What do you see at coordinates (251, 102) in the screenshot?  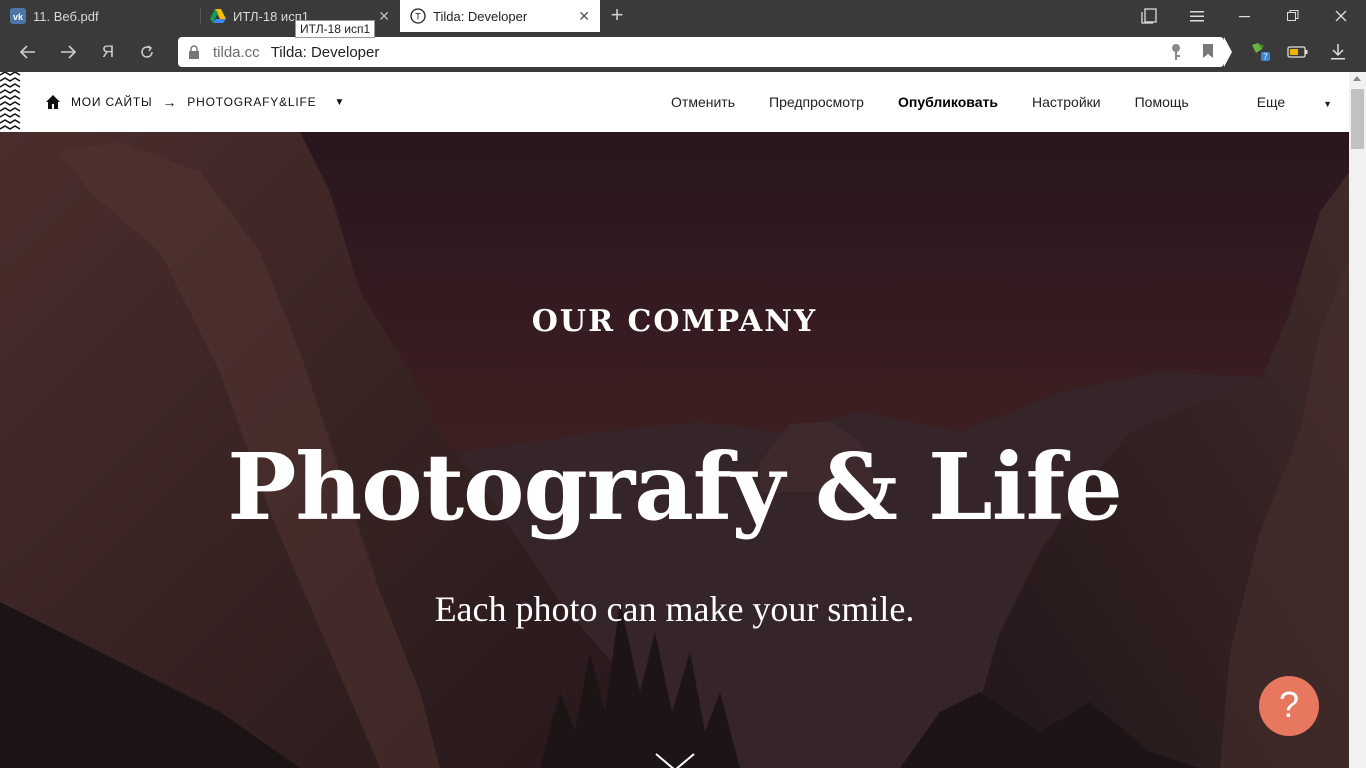 I see `breadcrumb-site: PHOTOGRAFY&LIFE` at bounding box center [251, 102].